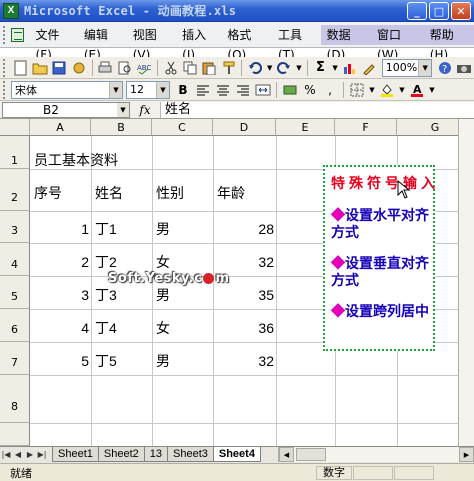  Describe the element at coordinates (20, 68) in the screenshot. I see `new-icon` at that location.